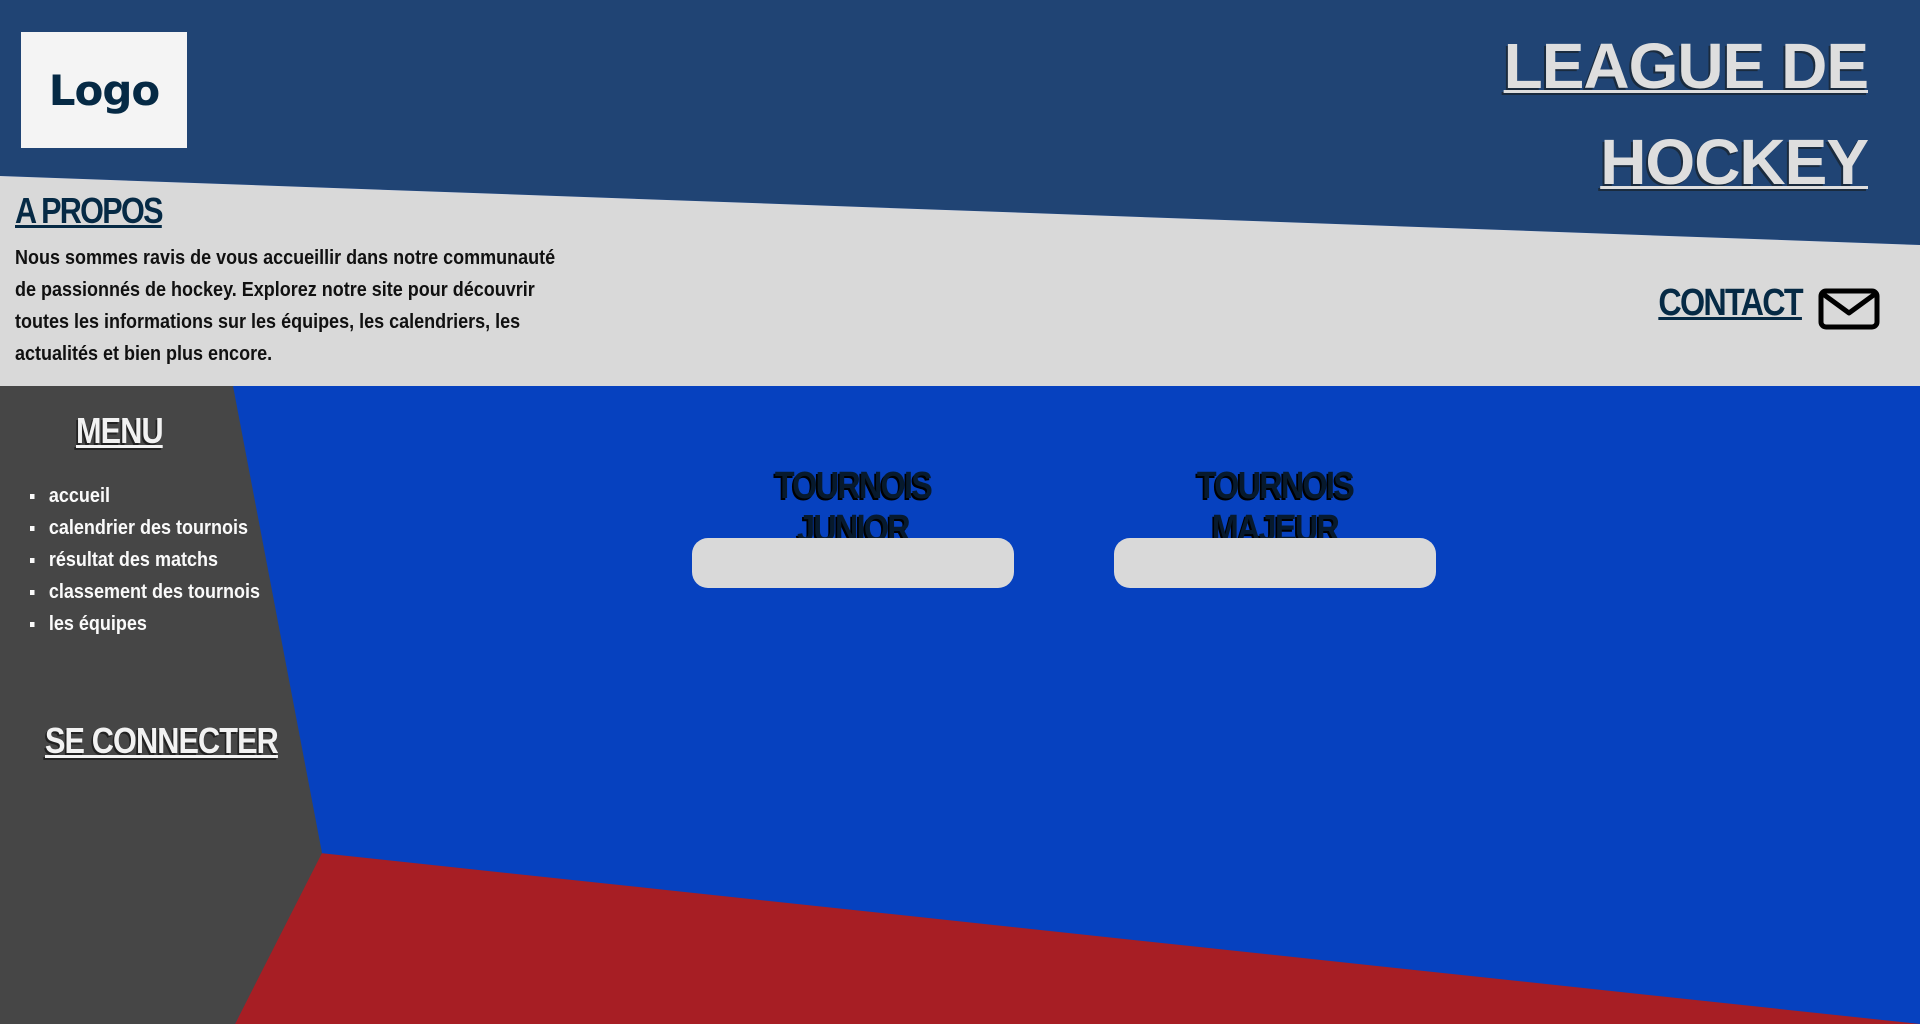 The height and width of the screenshot is (1024, 1920). I want to click on sidebar-item-classement: classement des tournois, so click(145, 592).